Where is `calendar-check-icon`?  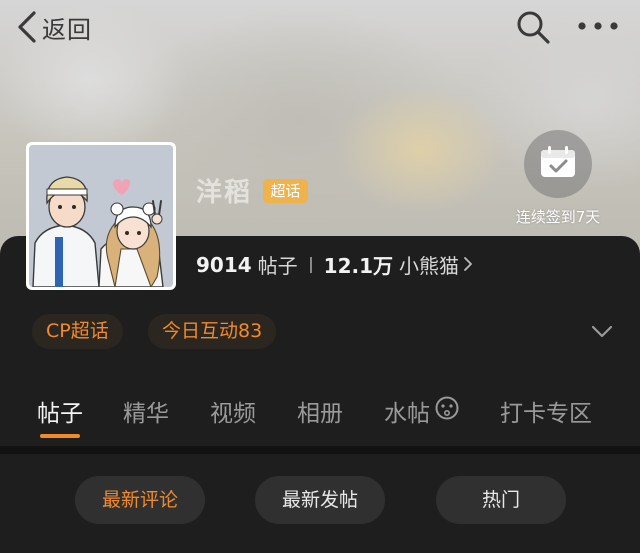
calendar-check-icon is located at coordinates (558, 164).